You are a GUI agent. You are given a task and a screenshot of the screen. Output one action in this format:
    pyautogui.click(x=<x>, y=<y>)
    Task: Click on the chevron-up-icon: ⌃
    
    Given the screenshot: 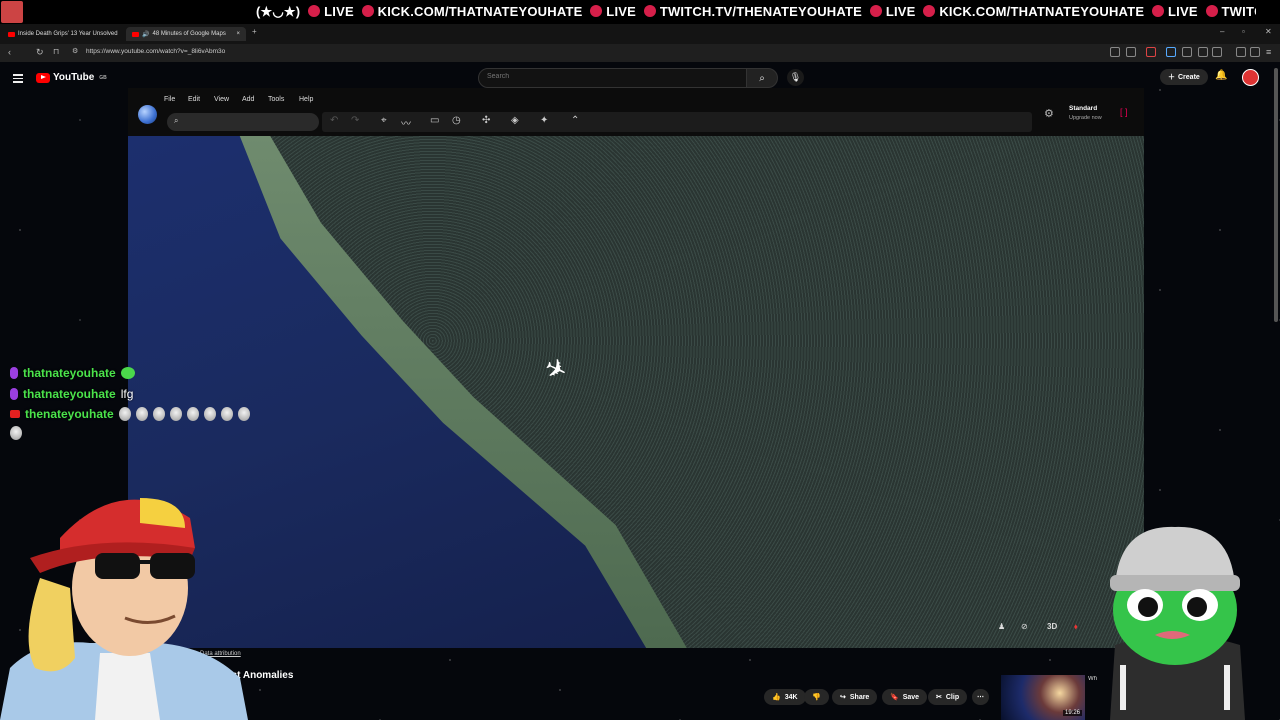 What is the action you would take?
    pyautogui.click(x=575, y=120)
    